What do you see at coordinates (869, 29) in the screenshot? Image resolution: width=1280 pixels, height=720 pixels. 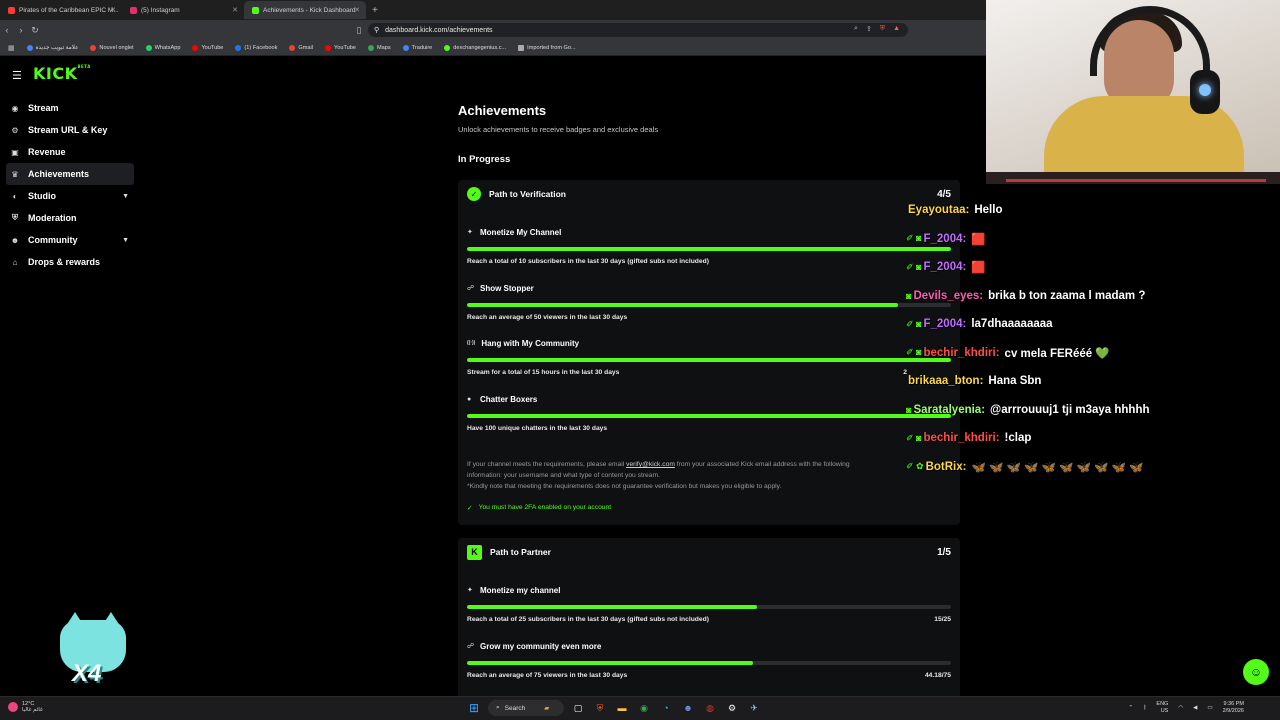 I see `share-icon: ⇪` at bounding box center [869, 29].